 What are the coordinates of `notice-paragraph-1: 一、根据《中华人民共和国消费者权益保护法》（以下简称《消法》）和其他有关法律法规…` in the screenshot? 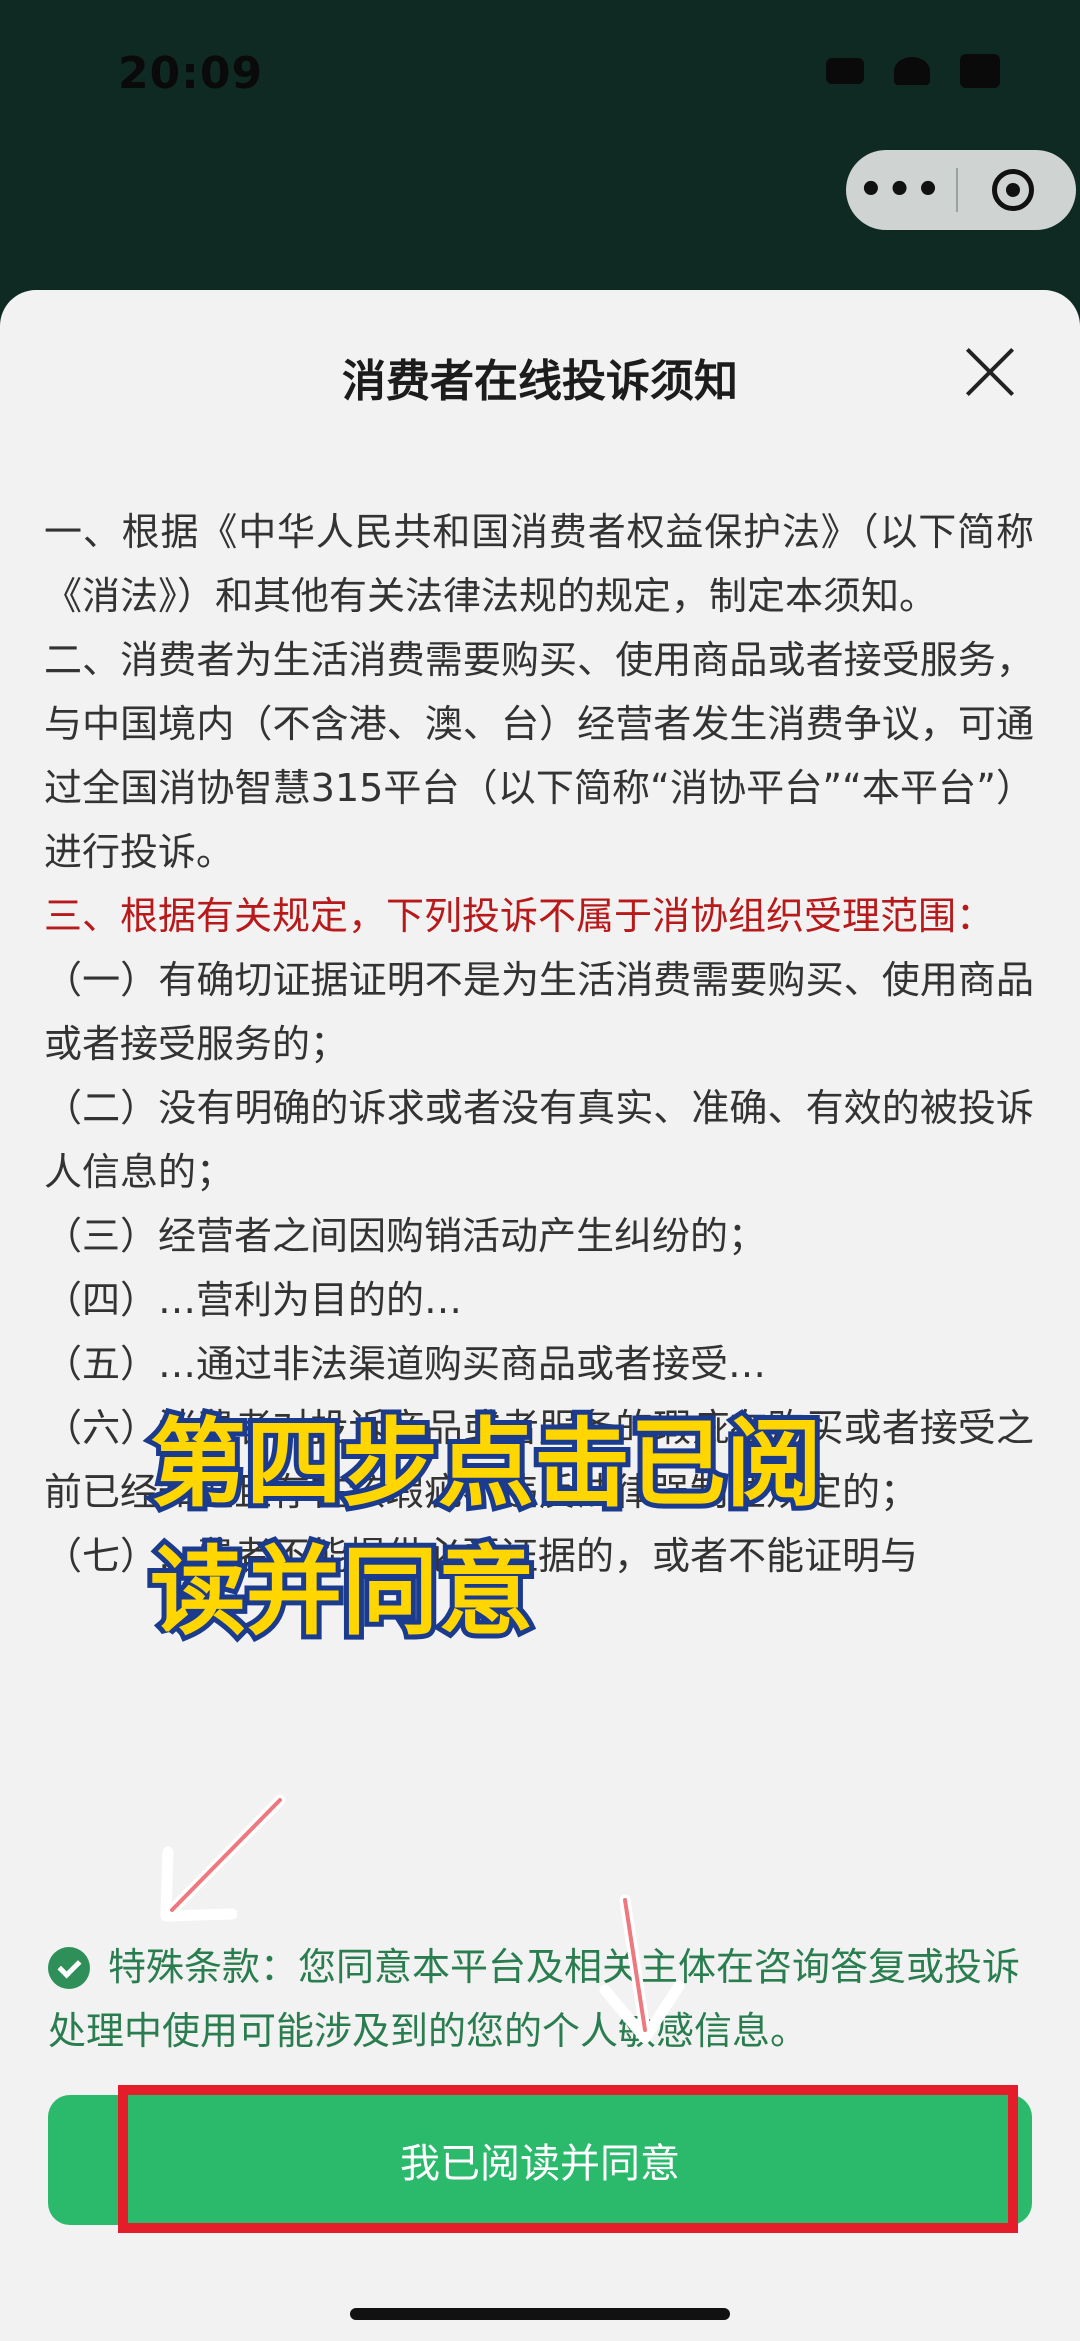 It's located at (539, 564).